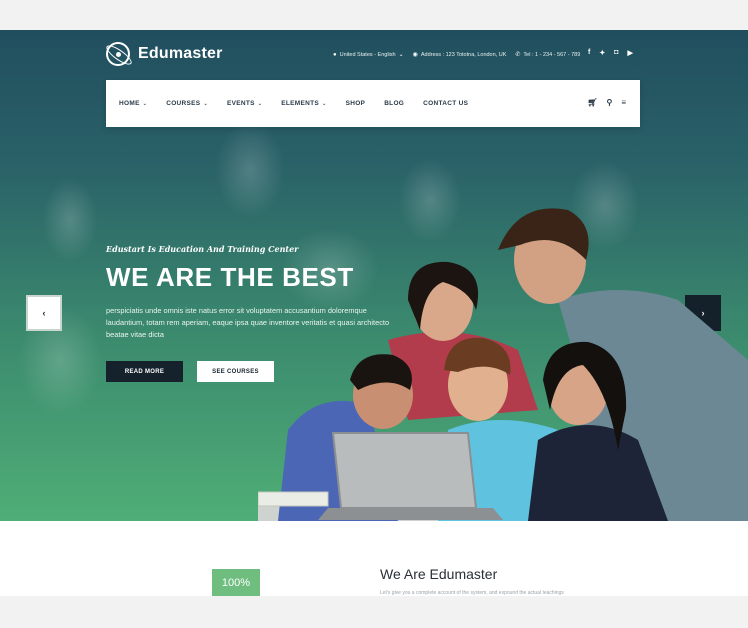  I want to click on nav-item-courses: COURSES ⌄, so click(187, 103).